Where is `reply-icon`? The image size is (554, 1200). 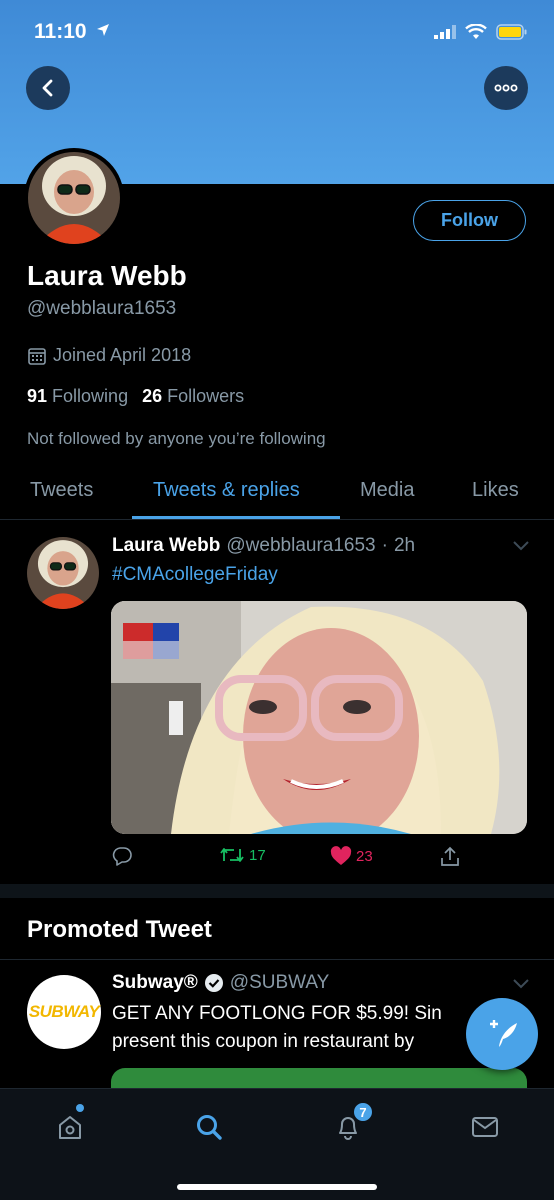
reply-icon is located at coordinates (122, 856).